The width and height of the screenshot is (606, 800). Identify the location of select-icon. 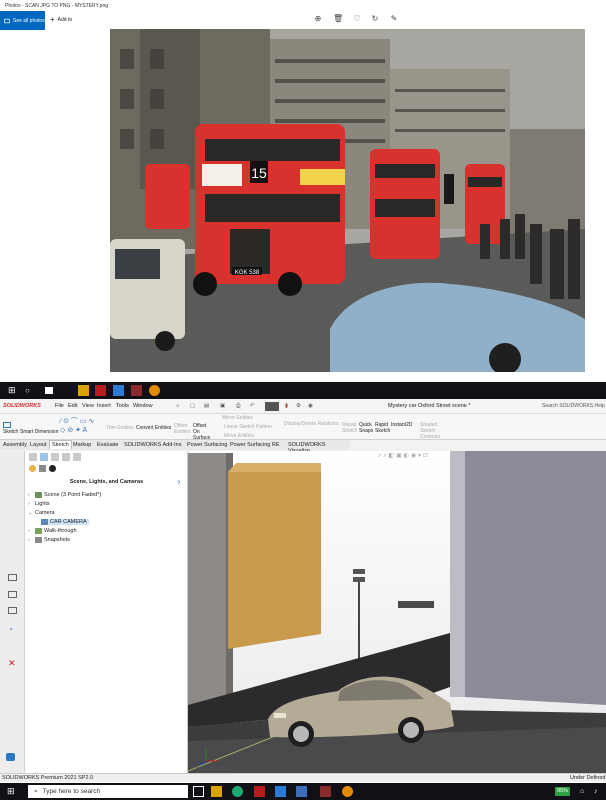
(272, 406).